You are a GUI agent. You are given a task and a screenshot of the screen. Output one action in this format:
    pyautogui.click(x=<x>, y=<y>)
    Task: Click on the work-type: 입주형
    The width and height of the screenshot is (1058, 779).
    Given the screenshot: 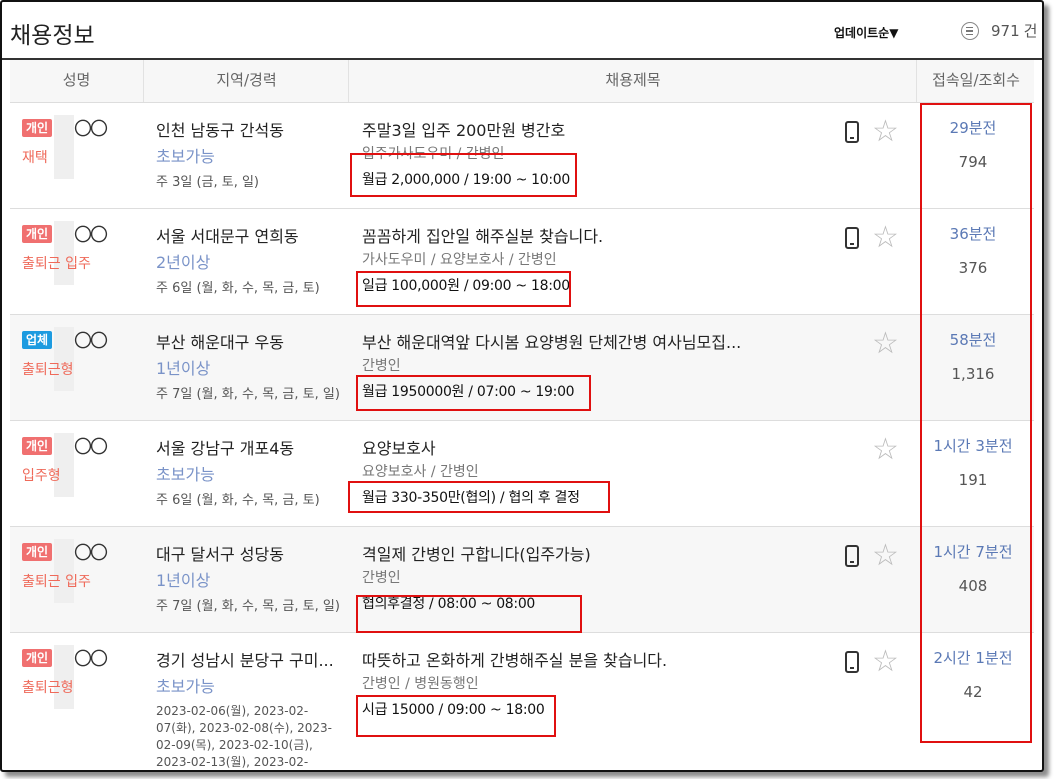 What is the action you would take?
    pyautogui.click(x=41, y=476)
    